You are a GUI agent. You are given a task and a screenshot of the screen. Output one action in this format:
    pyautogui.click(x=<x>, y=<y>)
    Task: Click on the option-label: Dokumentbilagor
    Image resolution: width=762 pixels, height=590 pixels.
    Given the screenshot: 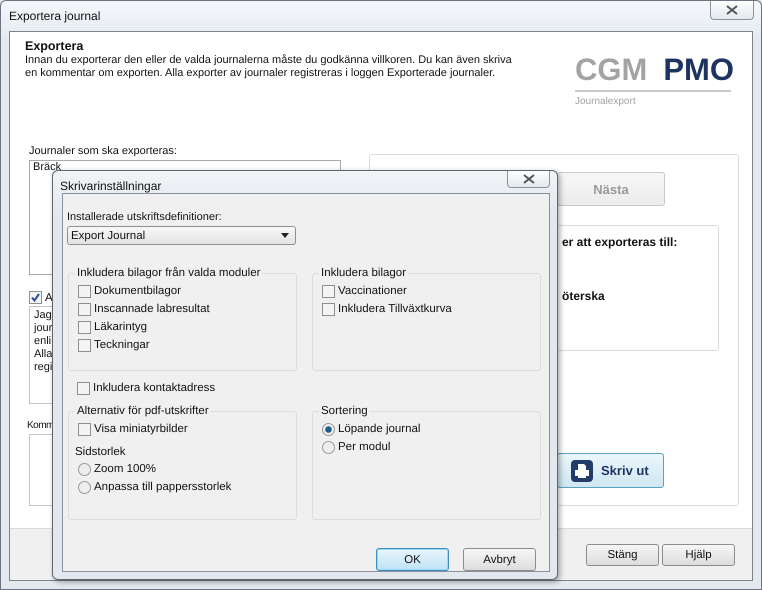 What is the action you would take?
    pyautogui.click(x=137, y=291)
    